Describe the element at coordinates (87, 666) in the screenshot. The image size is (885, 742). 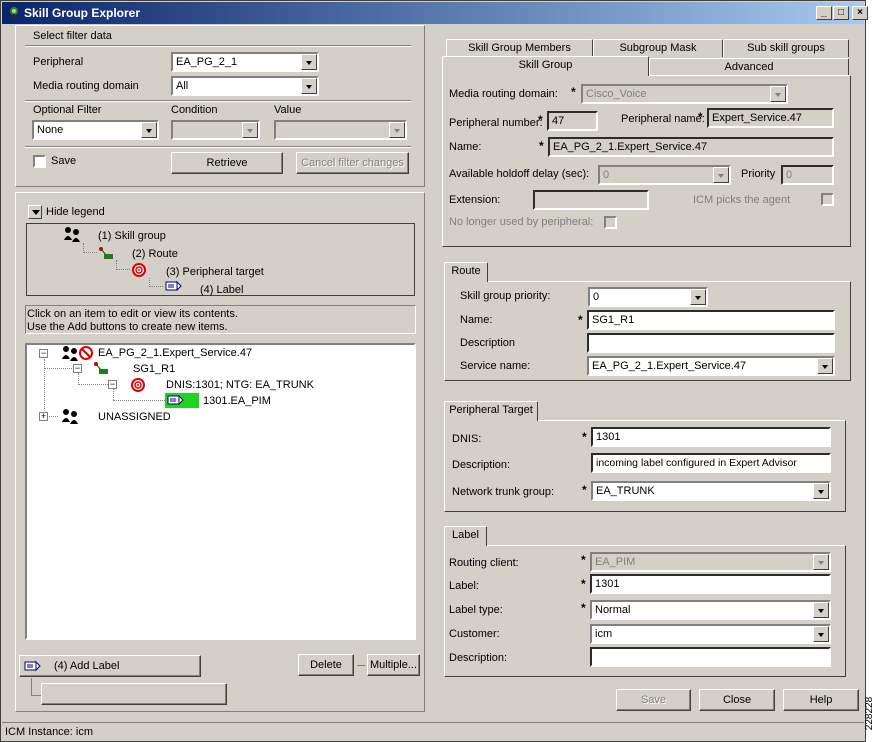
I see `add-label-button-text: (4) Add Label` at that location.